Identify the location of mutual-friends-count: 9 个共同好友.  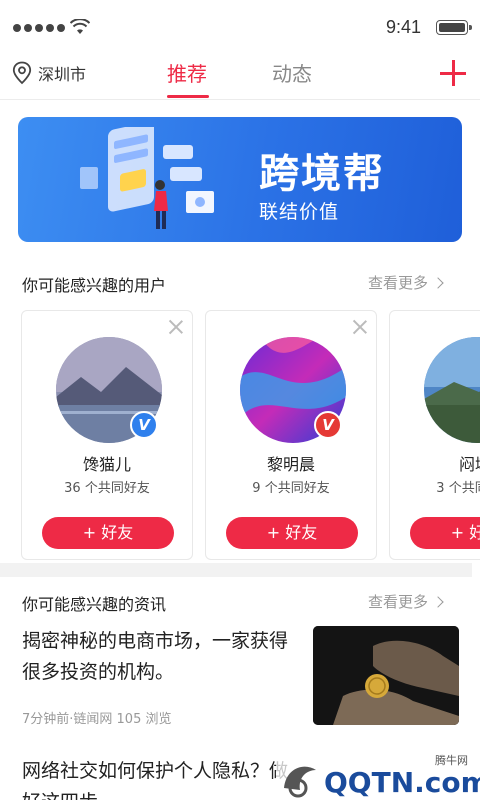
(291, 488).